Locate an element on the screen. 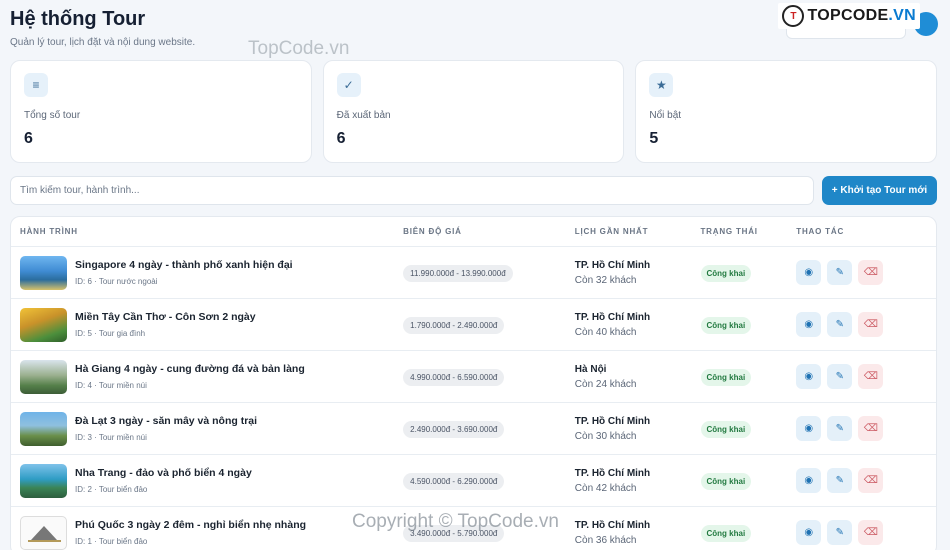  tour-name: Đà Lạt 3 ngày - săn mây và nông trại is located at coordinates (166, 421).